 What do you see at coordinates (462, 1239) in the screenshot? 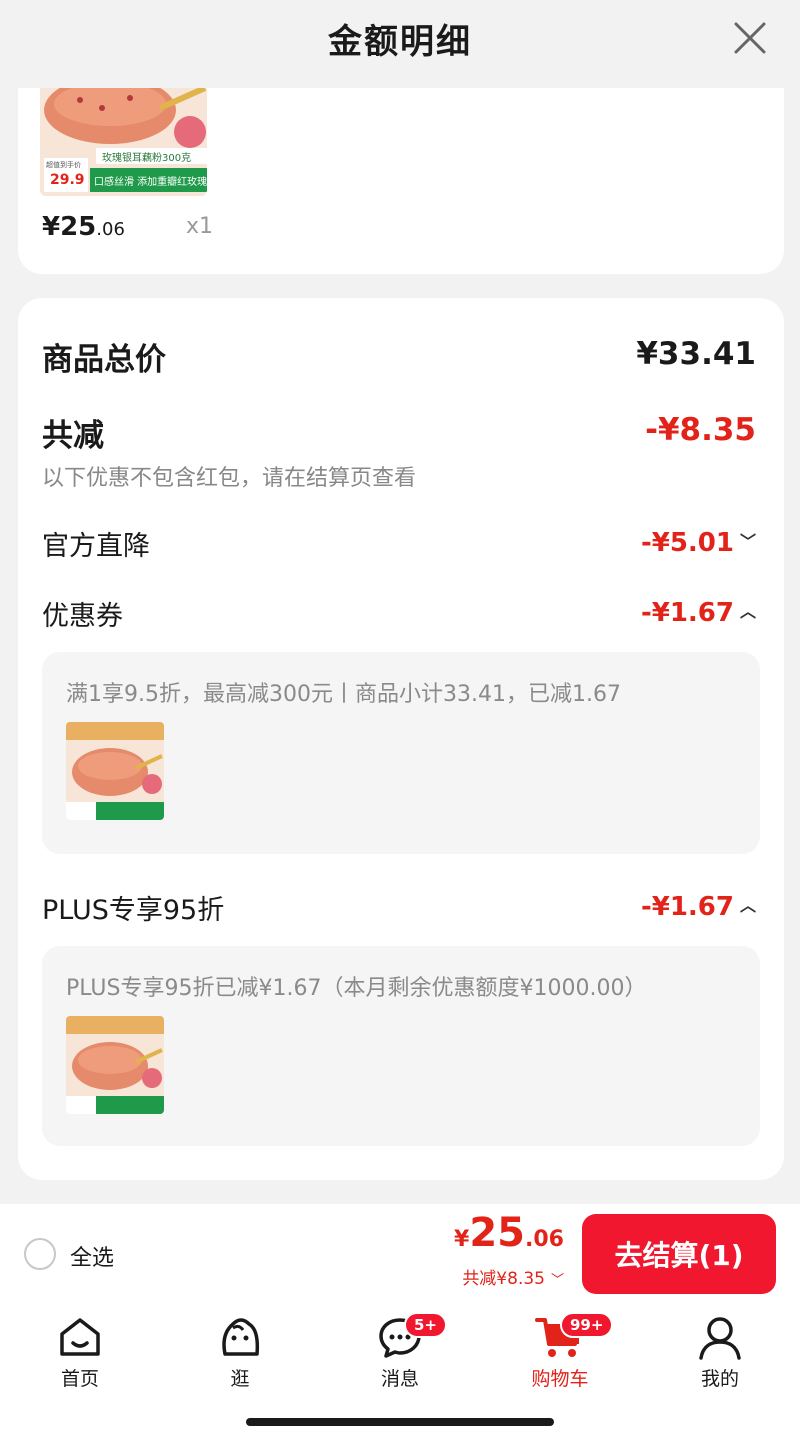
I see `checkout-yen: ¥` at bounding box center [462, 1239].